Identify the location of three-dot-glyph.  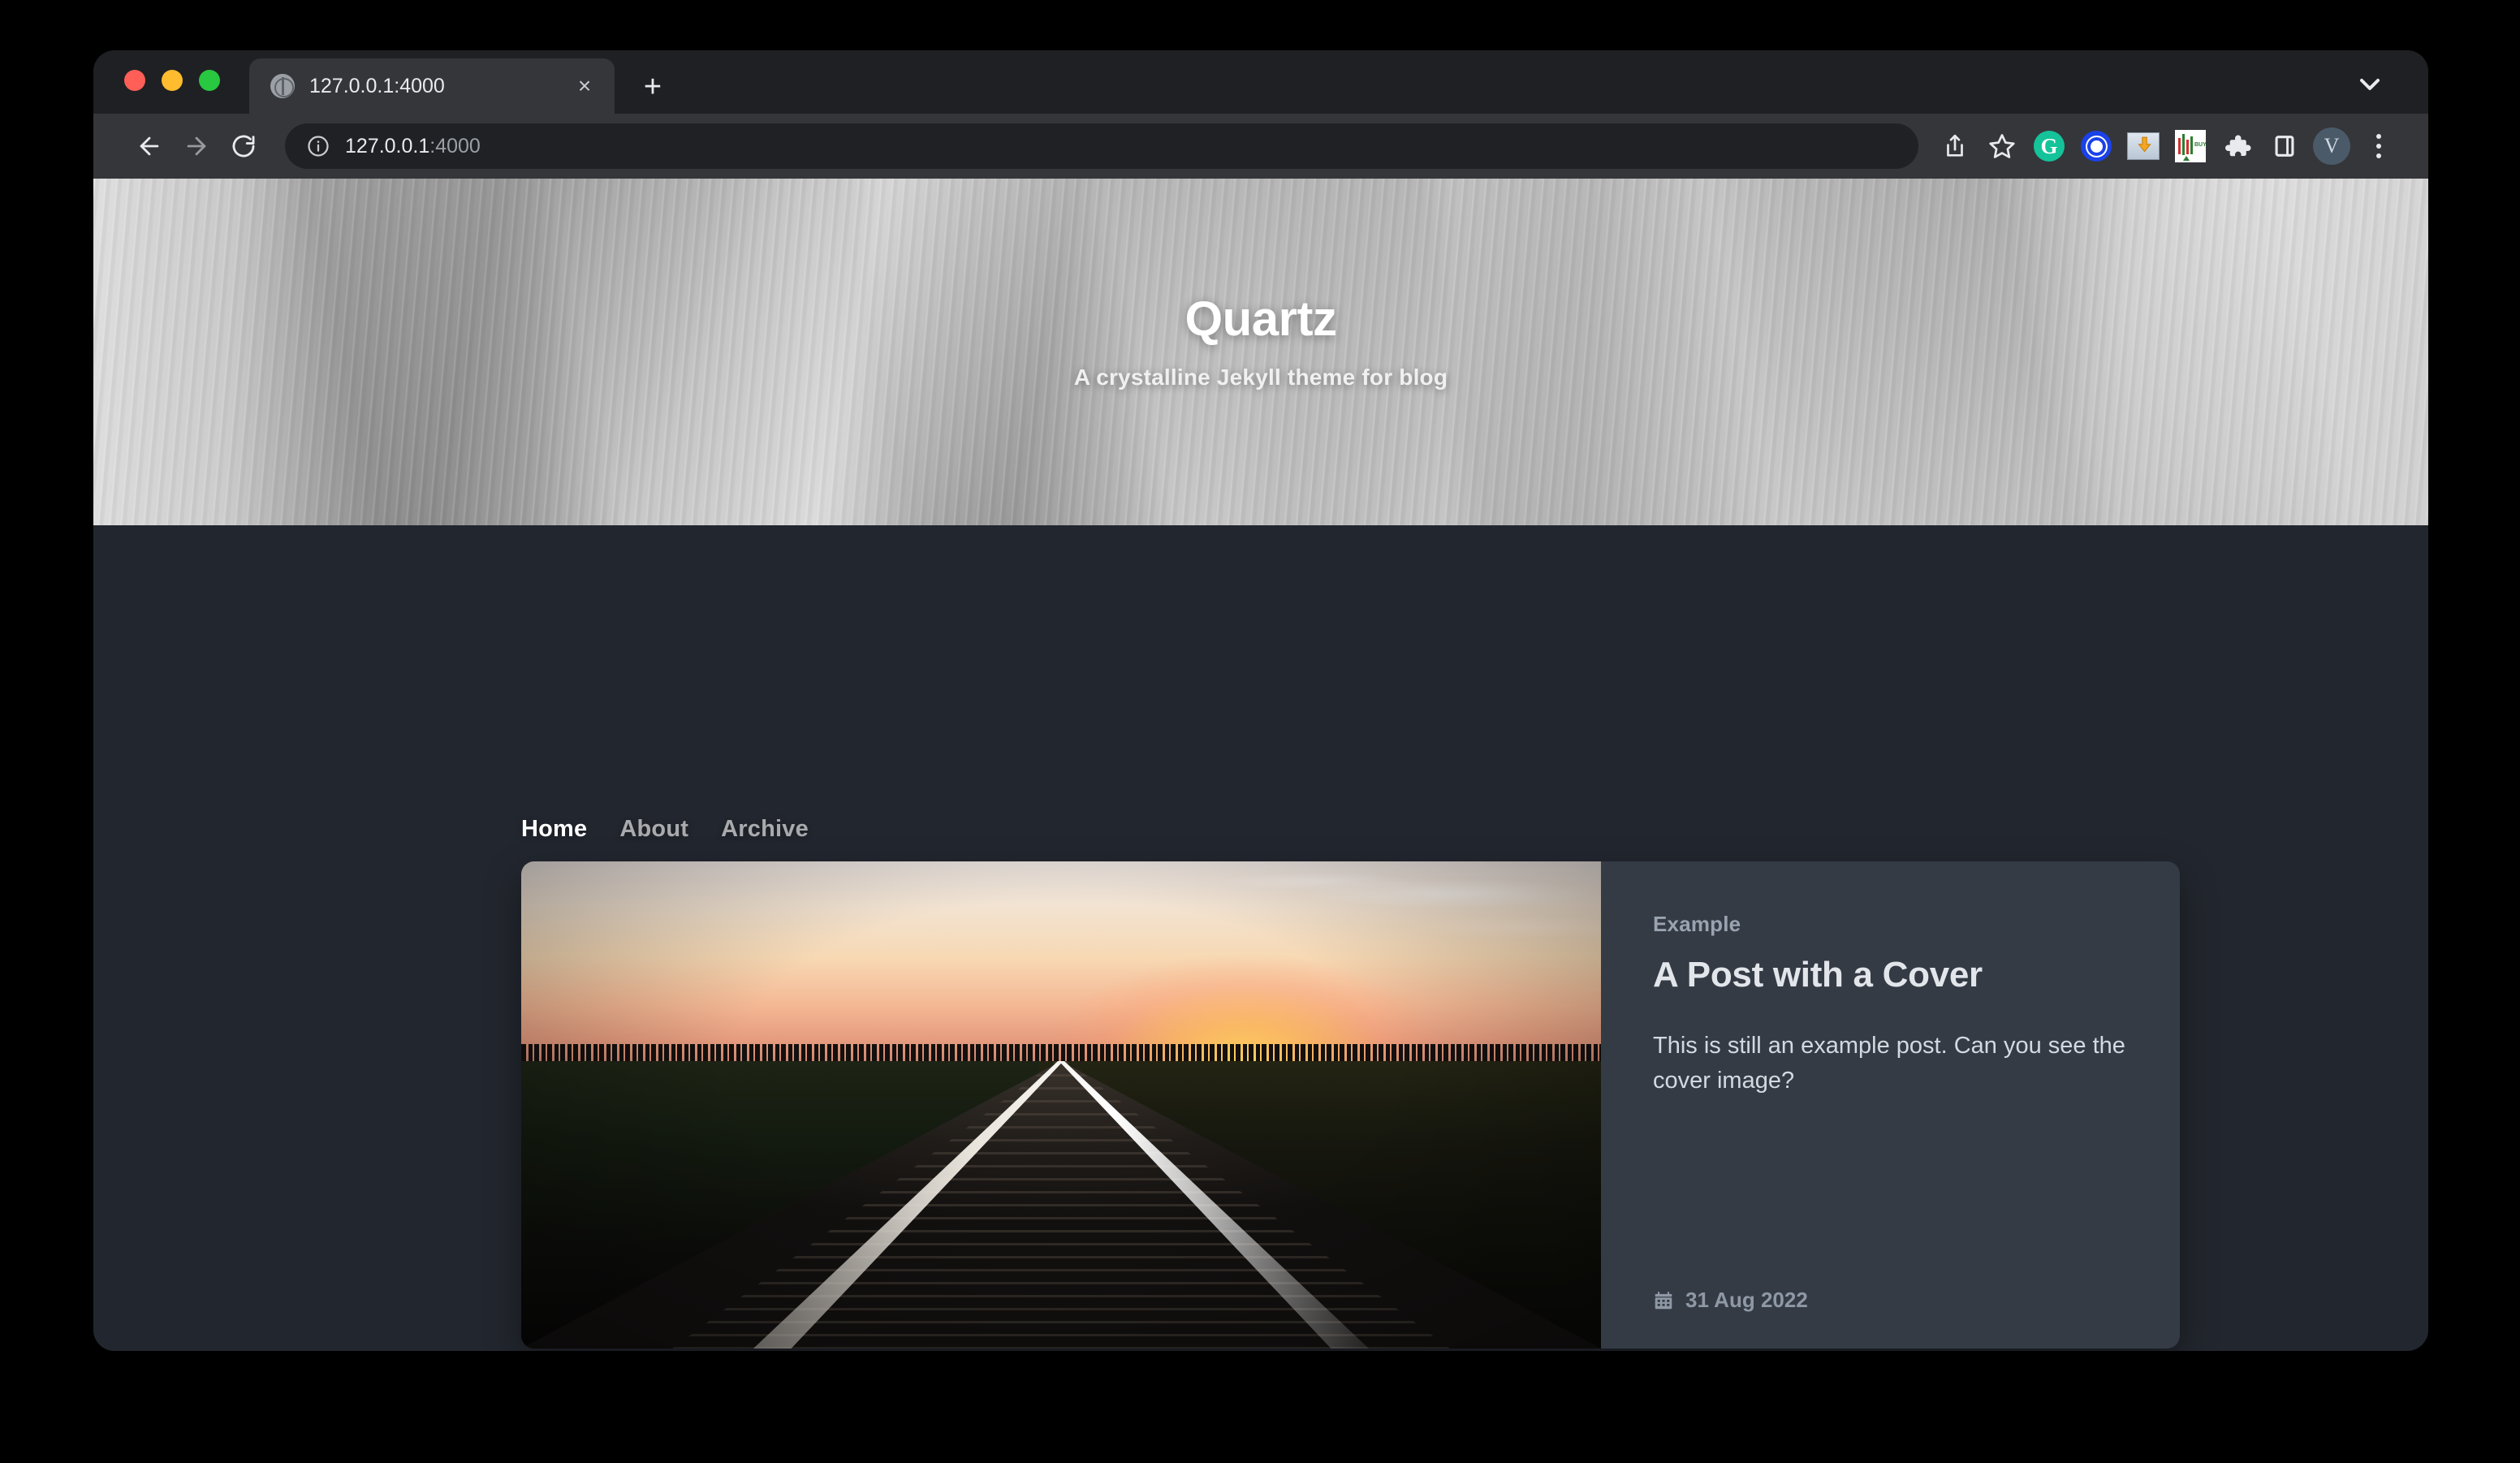
(2378, 146).